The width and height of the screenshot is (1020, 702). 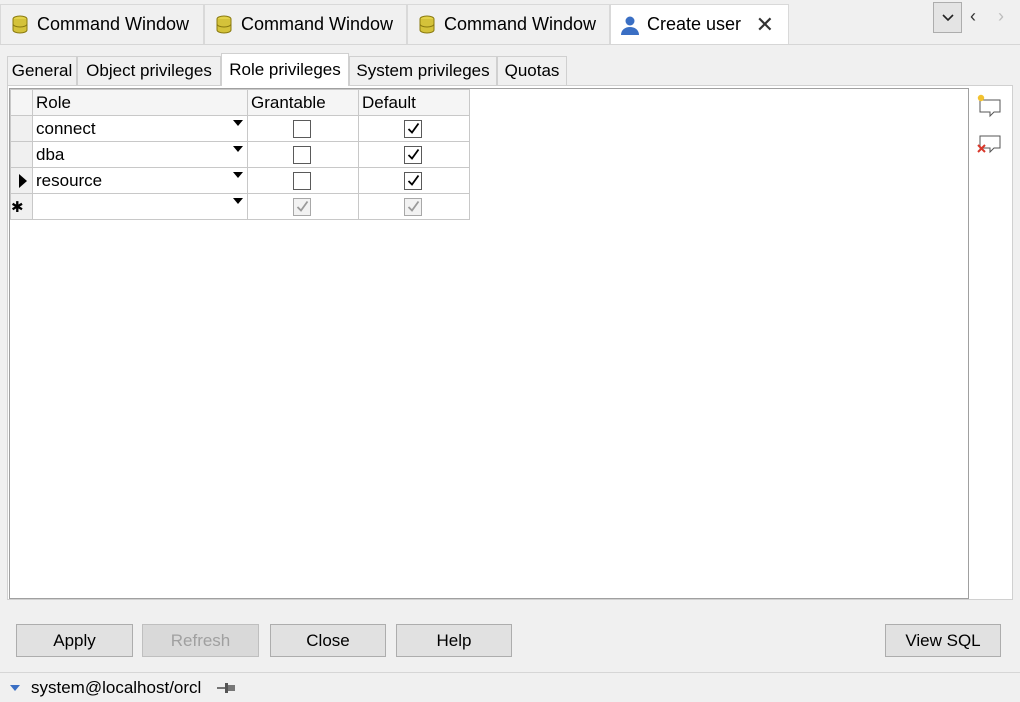 I want to click on view-sql-button: View SQL, so click(x=943, y=640).